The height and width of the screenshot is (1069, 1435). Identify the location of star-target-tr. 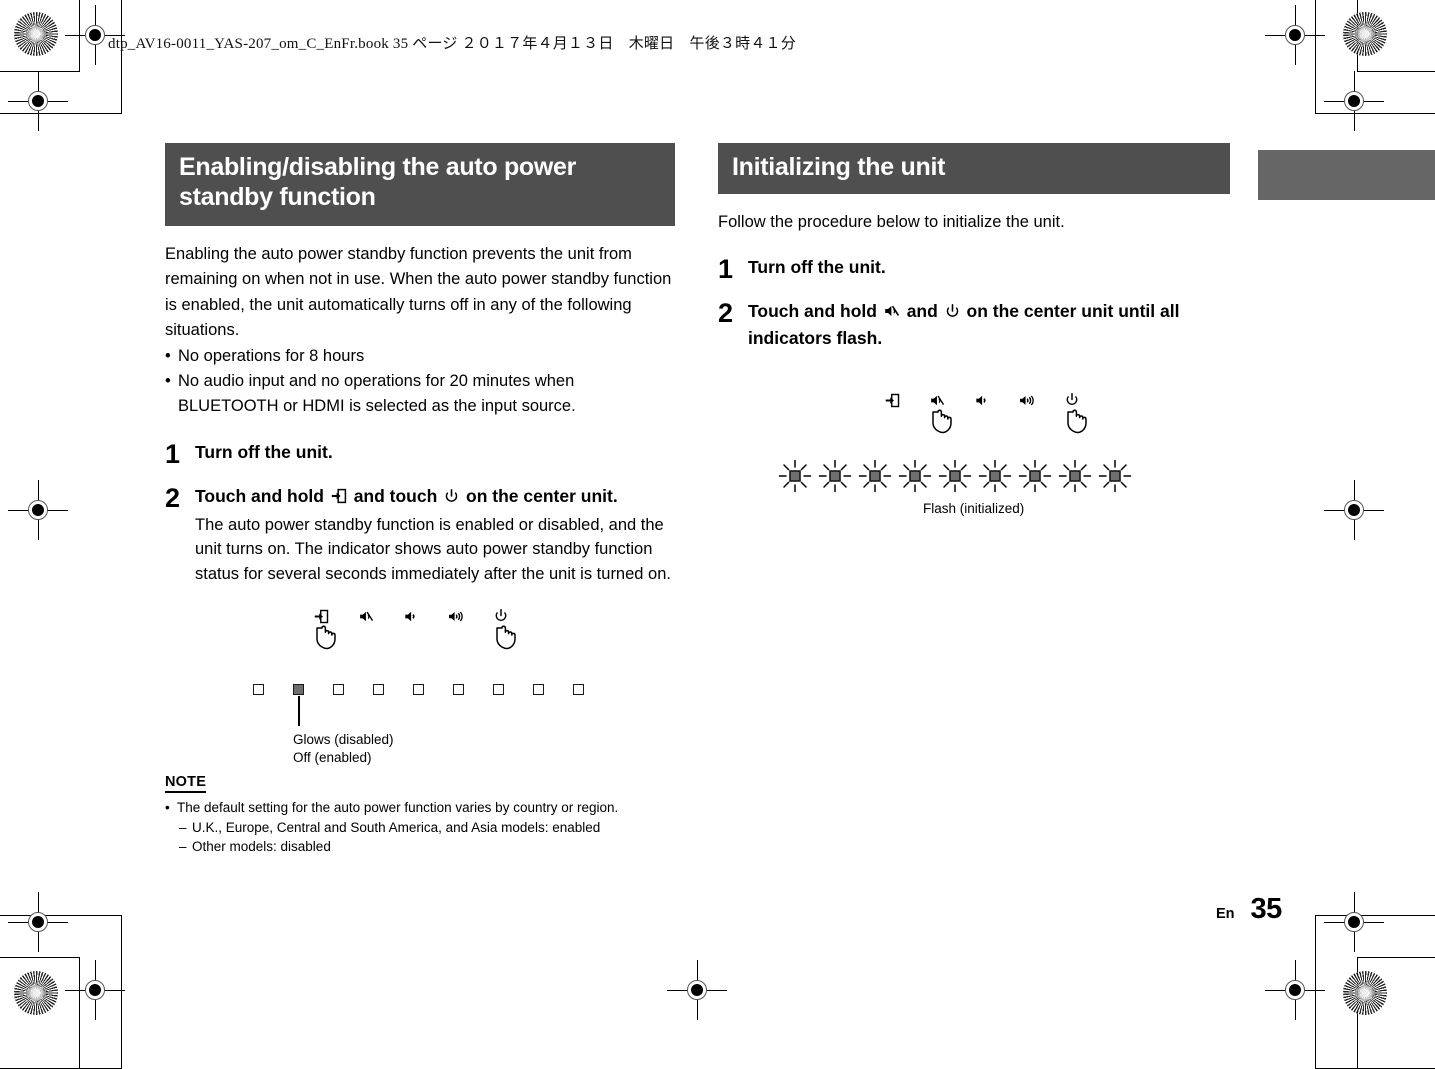
(1365, 34).